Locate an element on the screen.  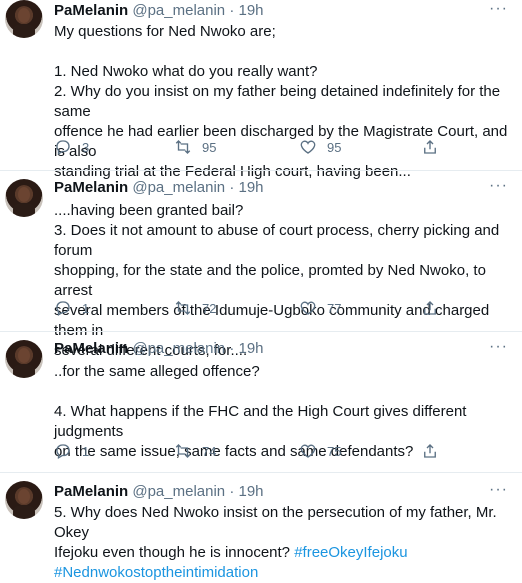
reply-button: 3 is located at coordinates (71, 147).